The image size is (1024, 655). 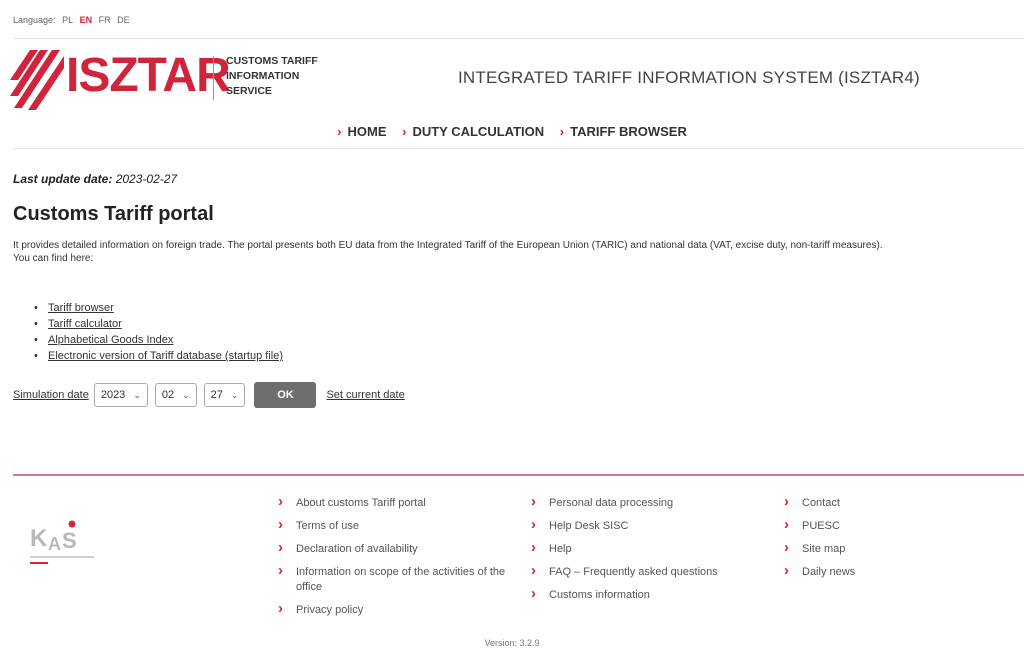 What do you see at coordinates (105, 20) in the screenshot?
I see `language-option-fr: FR` at bounding box center [105, 20].